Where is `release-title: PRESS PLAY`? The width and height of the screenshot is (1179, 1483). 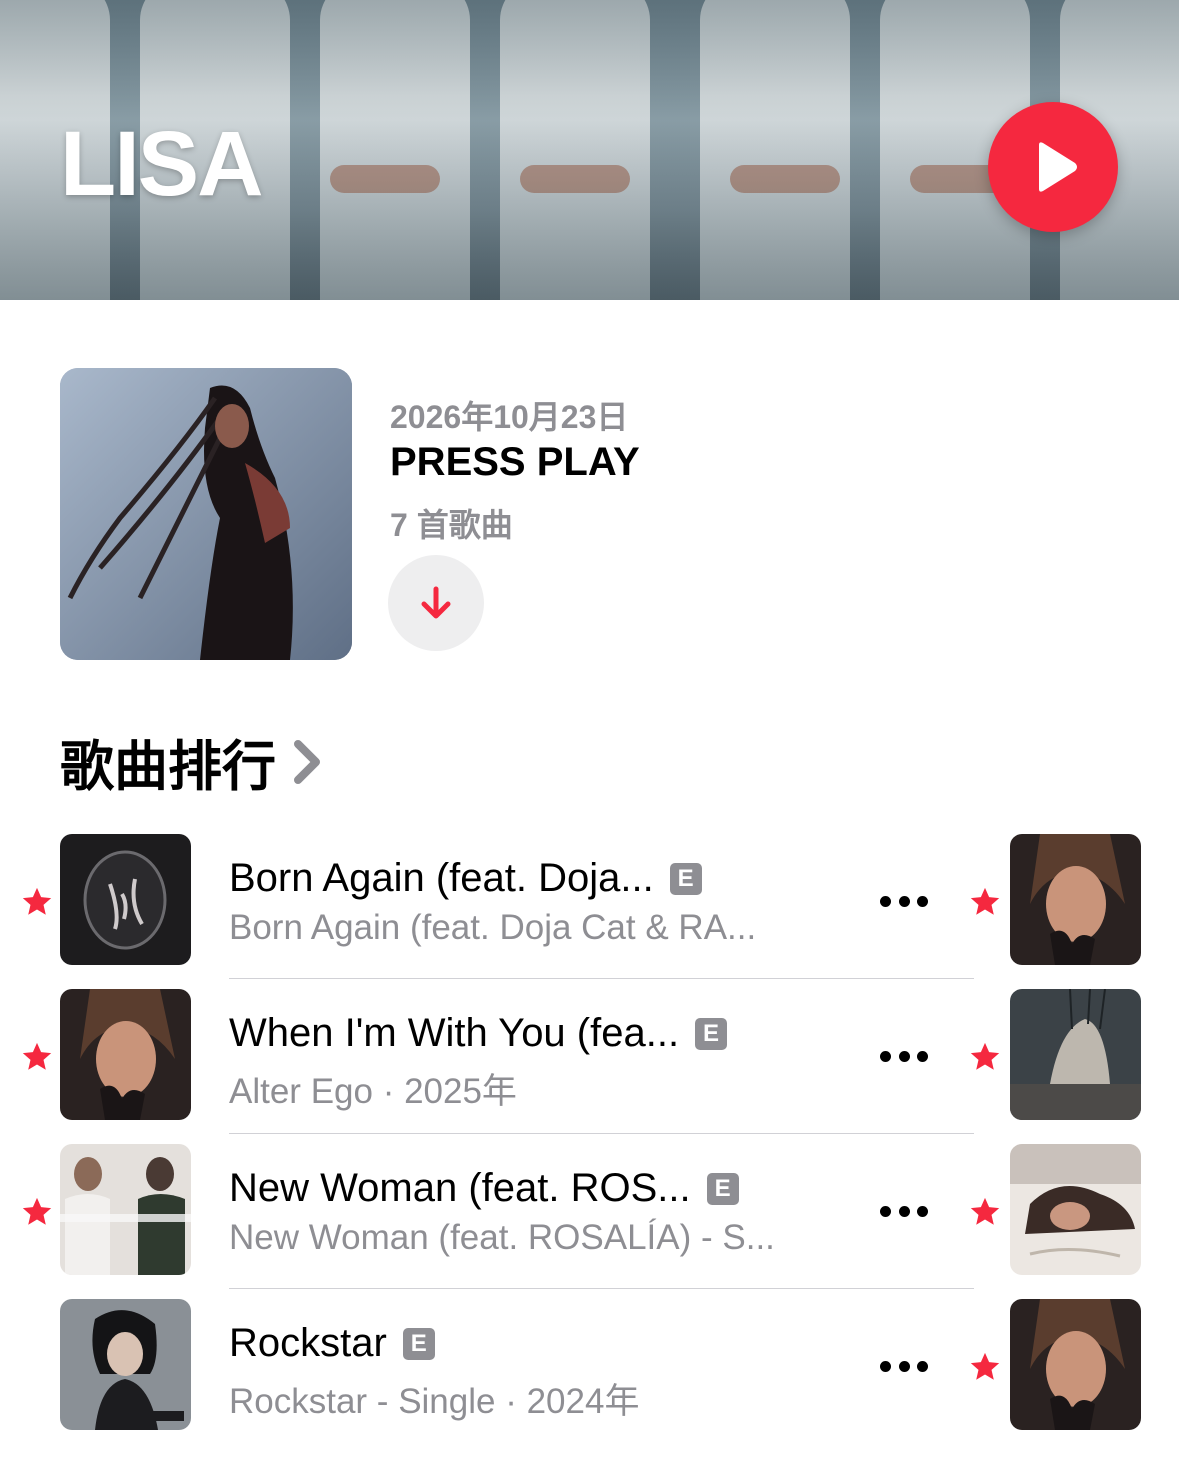 release-title: PRESS PLAY is located at coordinates (515, 462).